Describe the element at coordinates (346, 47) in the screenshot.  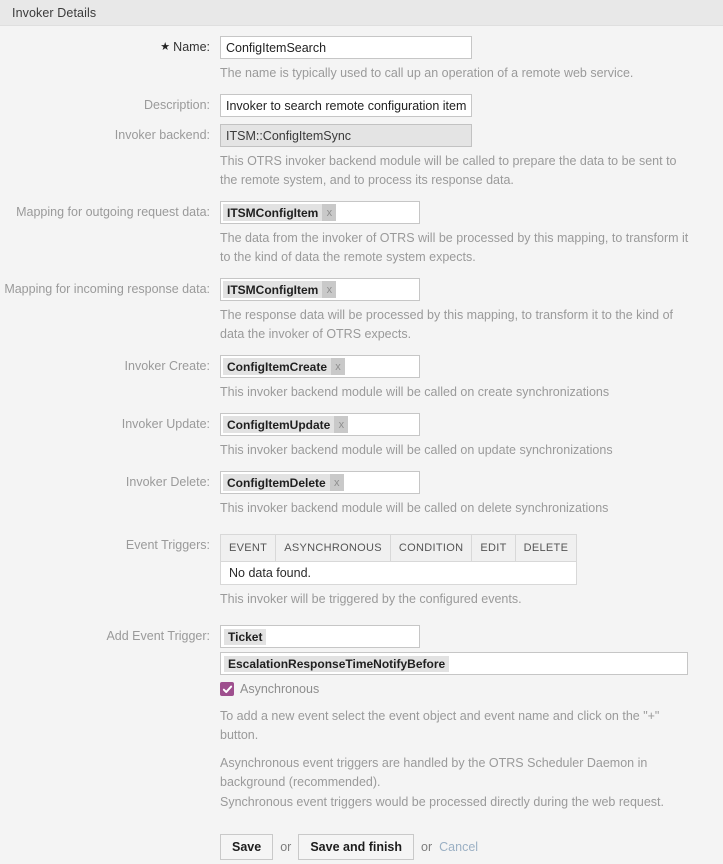
I see `name-input` at that location.